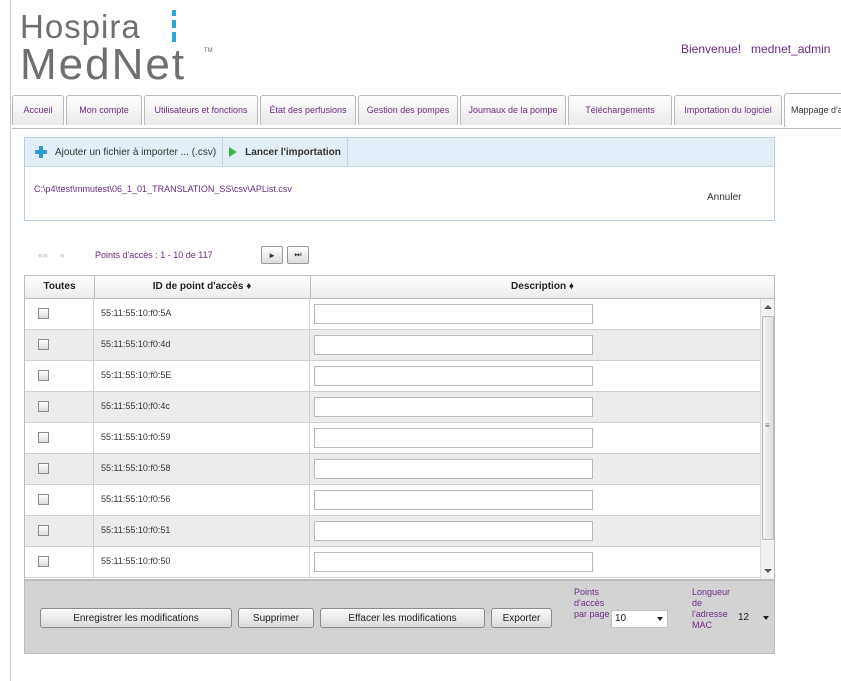 Image resolution: width=841 pixels, height=681 pixels. What do you see at coordinates (513, 110) in the screenshot?
I see `tab-journaux-pompe: Journaux de la pompe` at bounding box center [513, 110].